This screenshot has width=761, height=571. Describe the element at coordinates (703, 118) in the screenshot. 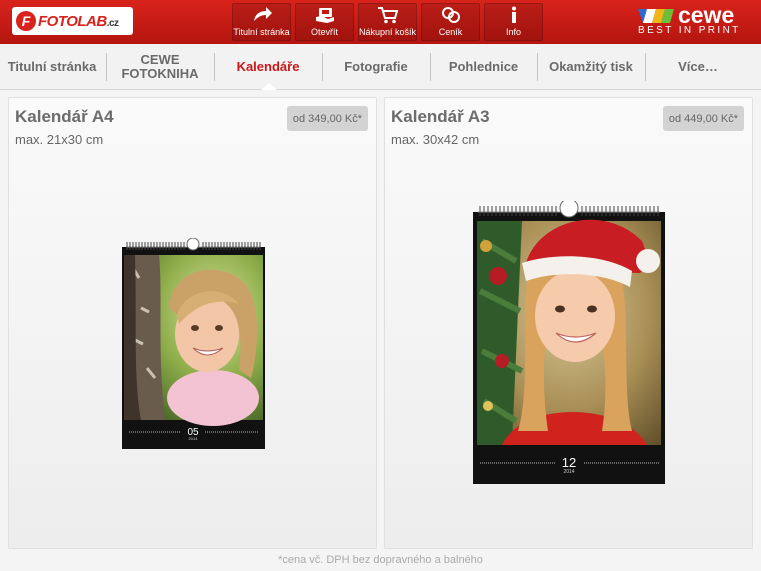

I see `price-badge: od 449,00 Kč*` at that location.